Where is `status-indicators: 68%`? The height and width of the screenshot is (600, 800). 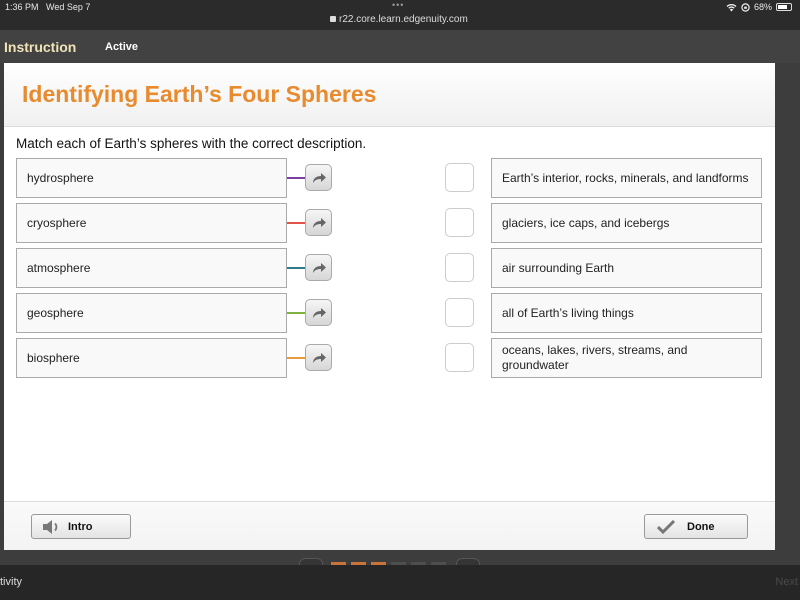 status-indicators: 68% is located at coordinates (759, 7).